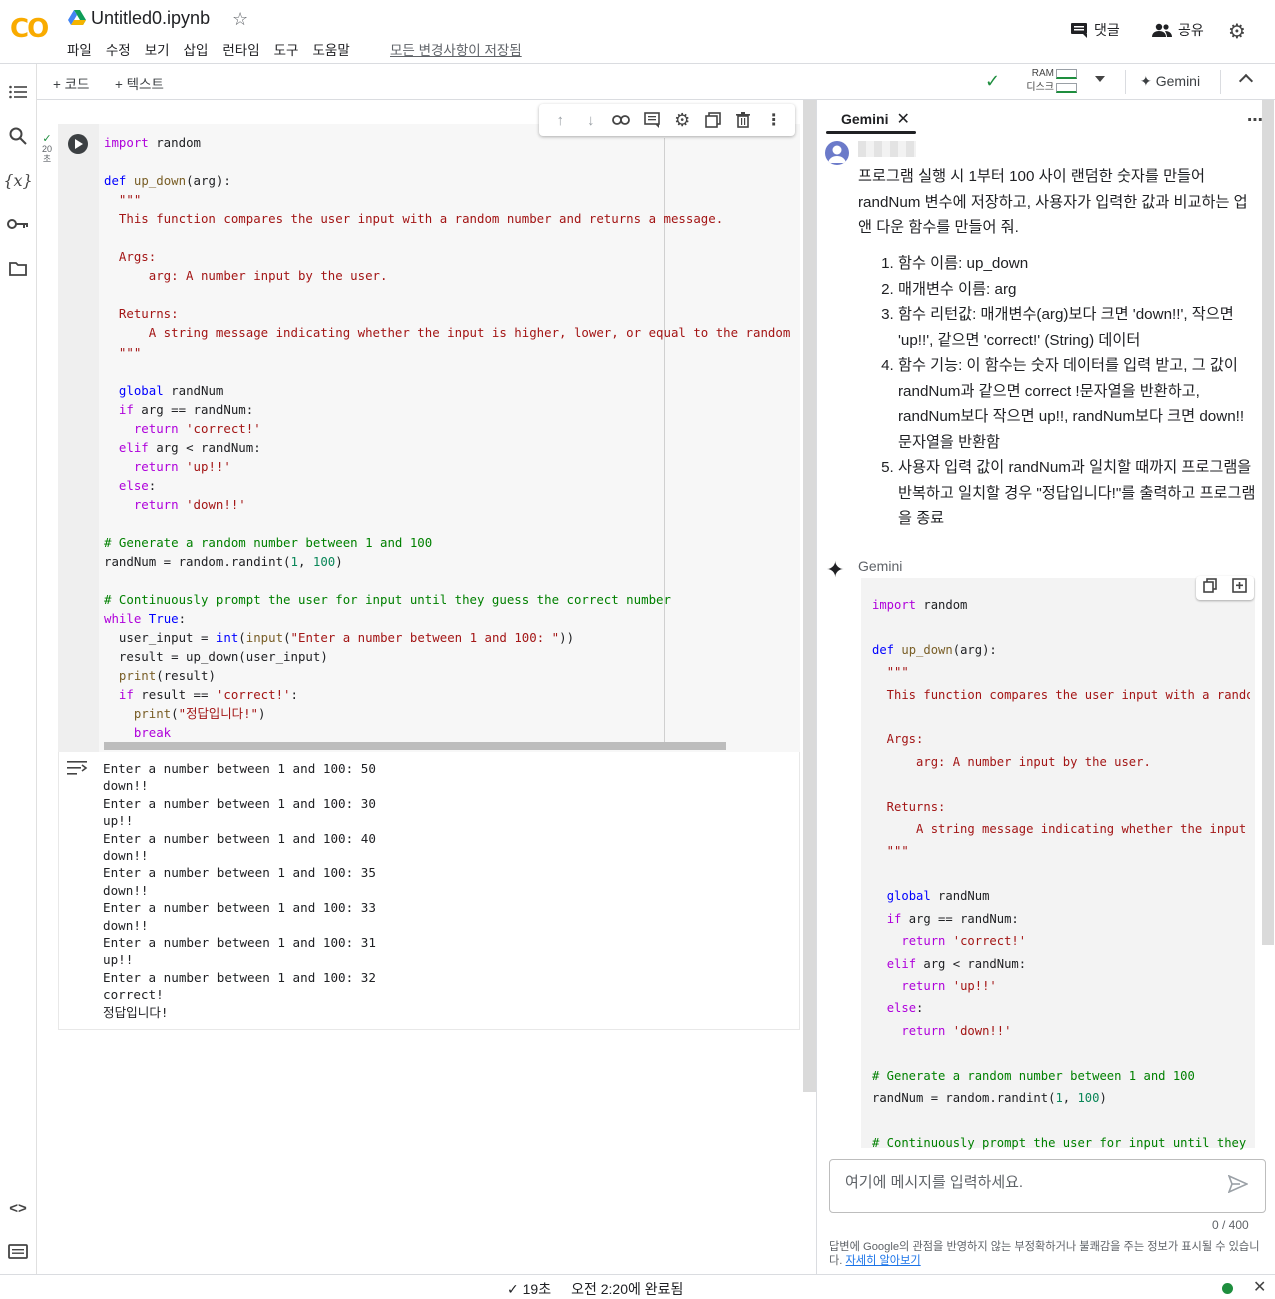  I want to click on menu-runtime: 런타임, so click(240, 49).